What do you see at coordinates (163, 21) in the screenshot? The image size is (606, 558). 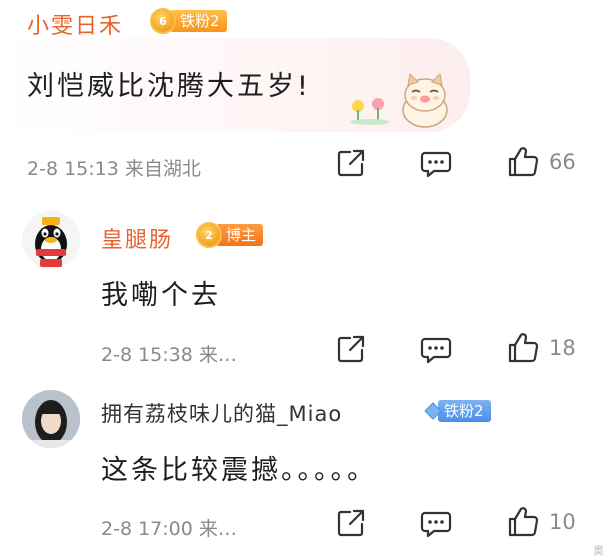 I see `crown-icon: 6` at bounding box center [163, 21].